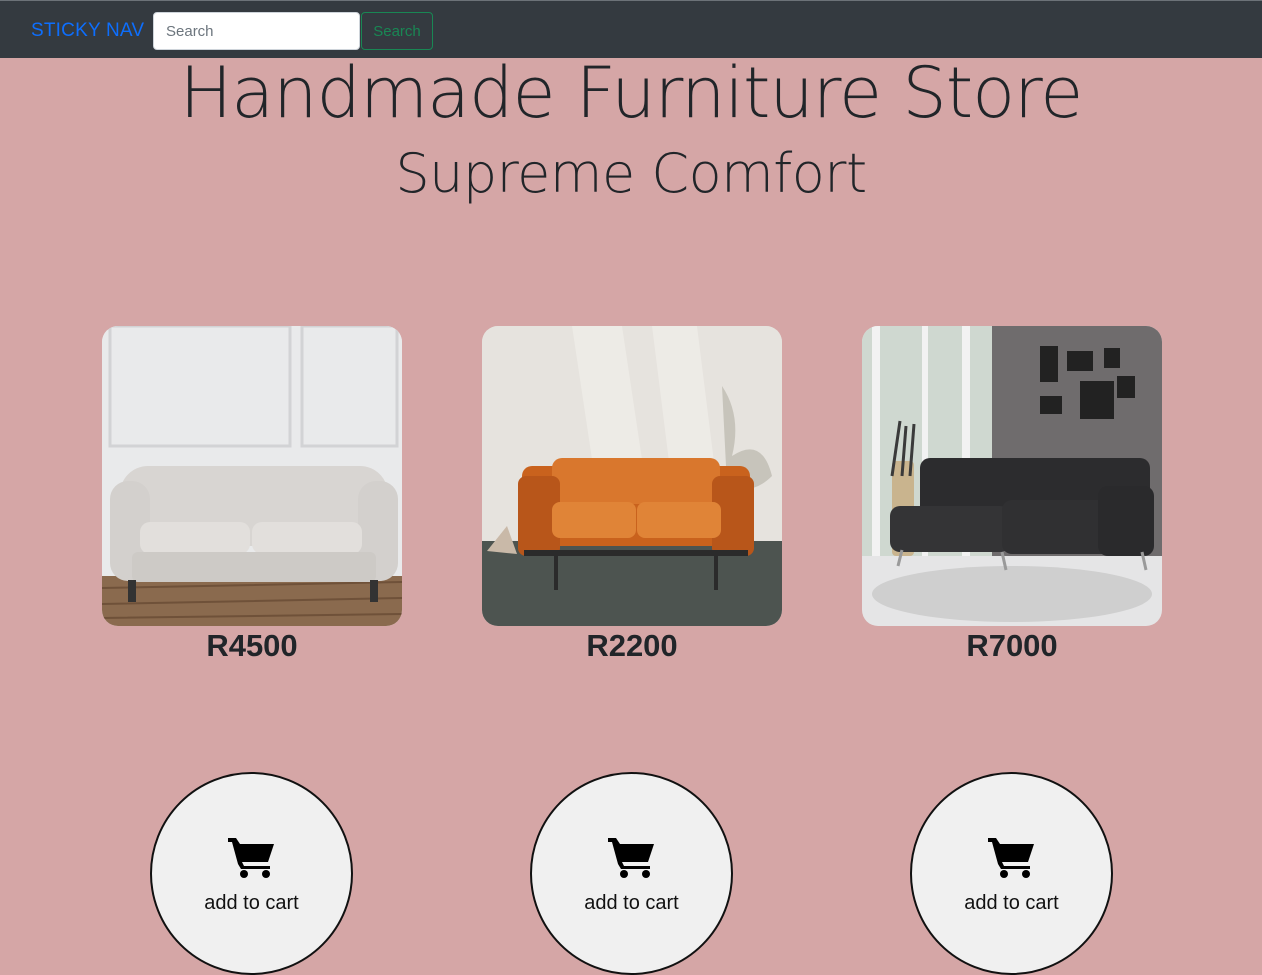 The height and width of the screenshot is (975, 1262). What do you see at coordinates (397, 31) in the screenshot?
I see `search-button: Search` at bounding box center [397, 31].